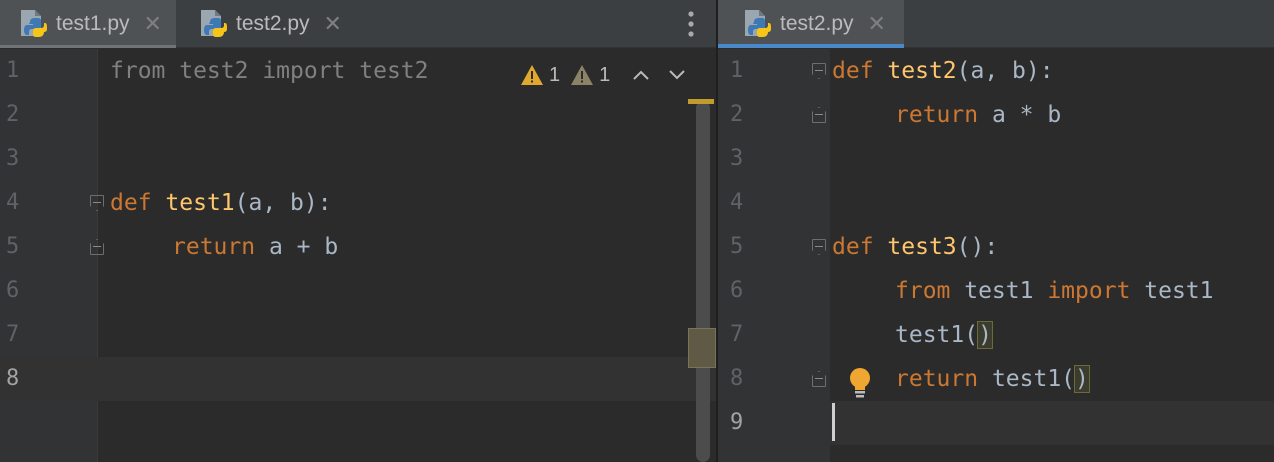  I want to click on code-line: 1 def test2(a, b):, so click(996, 71).